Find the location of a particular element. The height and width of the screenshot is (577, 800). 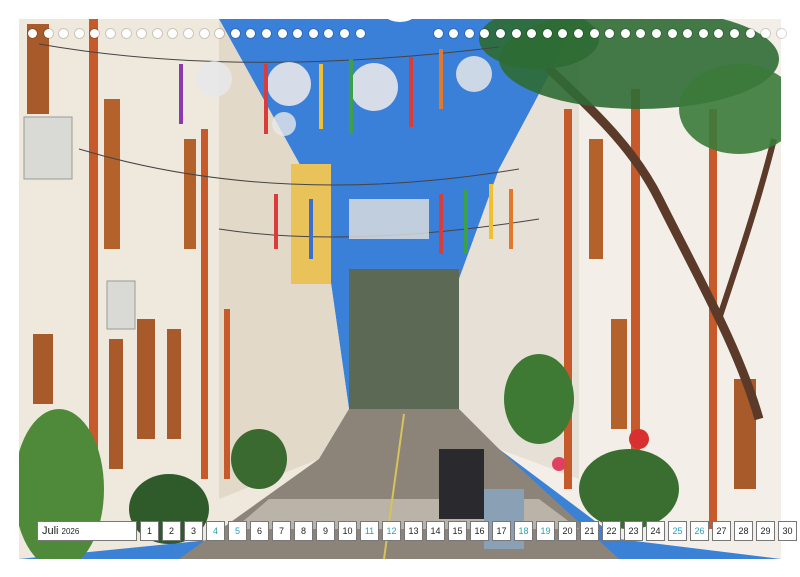

day-cell: 22 is located at coordinates (611, 531).